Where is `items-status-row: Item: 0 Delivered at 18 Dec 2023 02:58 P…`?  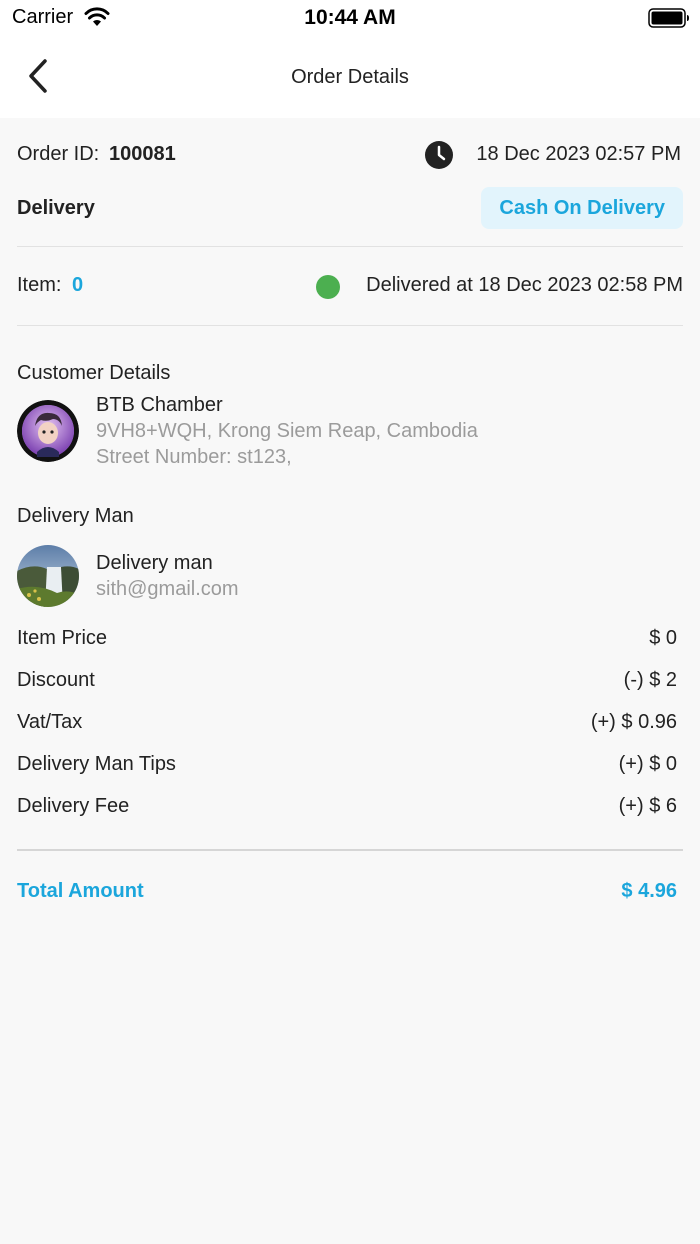
items-status-row: Item: 0 Delivered at 18 Dec 2023 02:58 P… is located at coordinates (350, 285).